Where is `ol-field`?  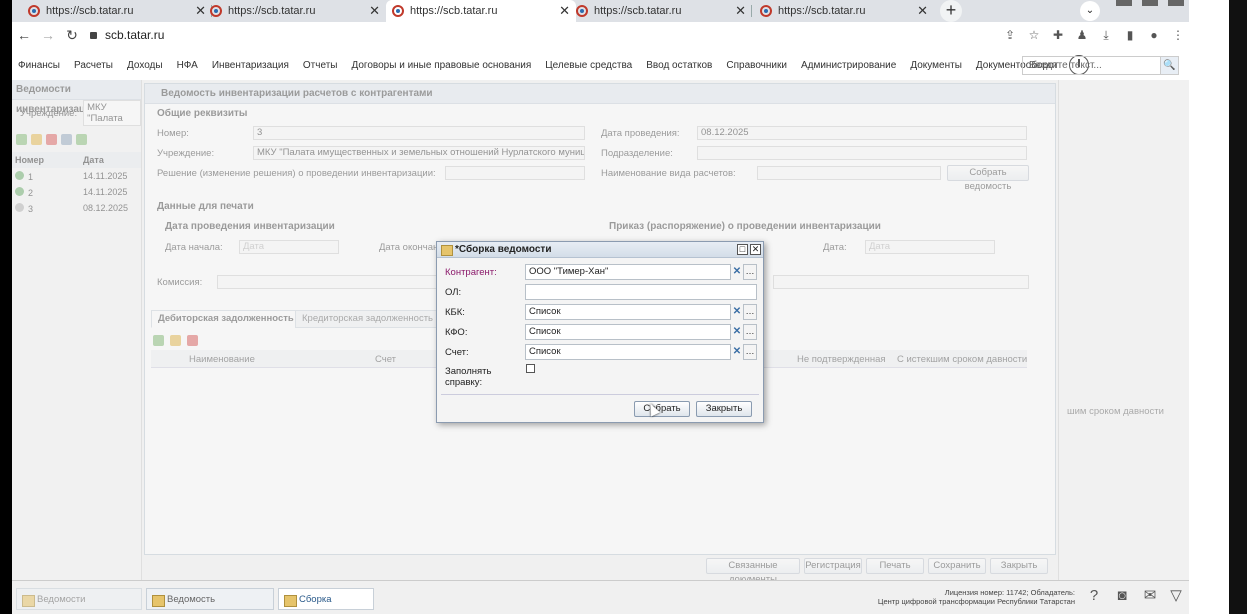
ol-field is located at coordinates (641, 292).